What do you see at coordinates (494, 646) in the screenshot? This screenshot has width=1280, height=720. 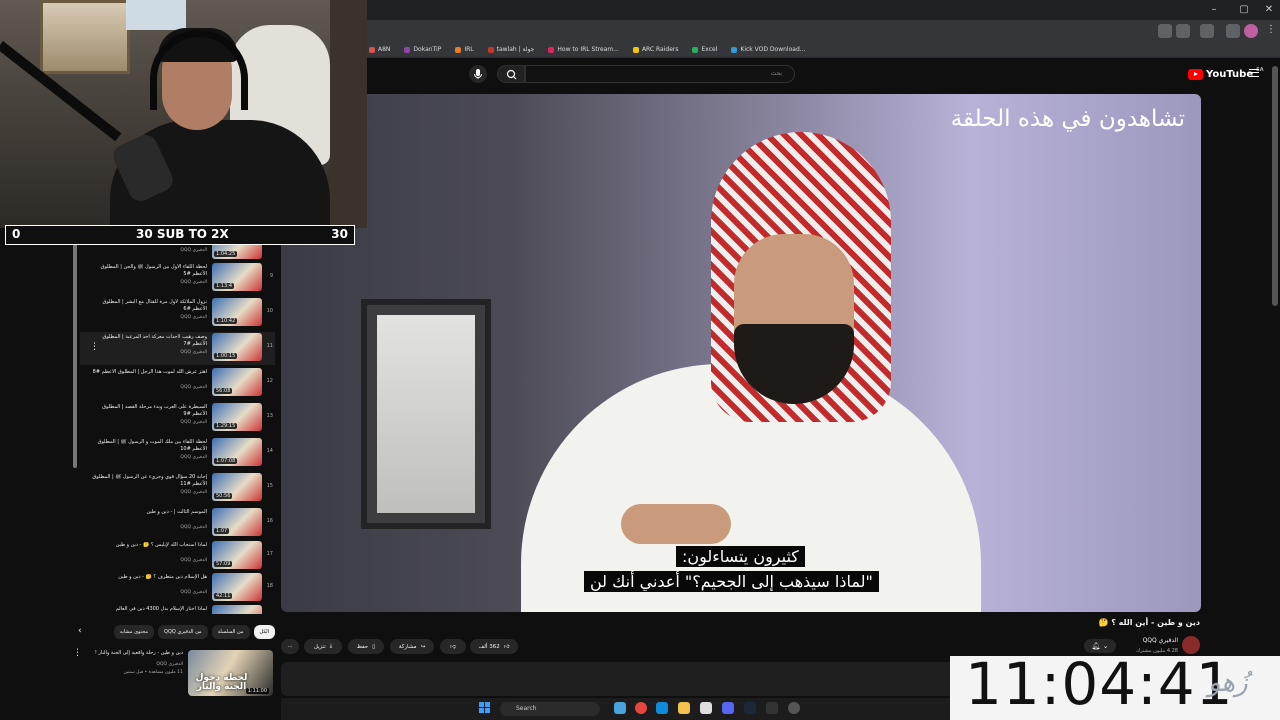 I see `like-button: 👍︎ 362 ألف` at bounding box center [494, 646].